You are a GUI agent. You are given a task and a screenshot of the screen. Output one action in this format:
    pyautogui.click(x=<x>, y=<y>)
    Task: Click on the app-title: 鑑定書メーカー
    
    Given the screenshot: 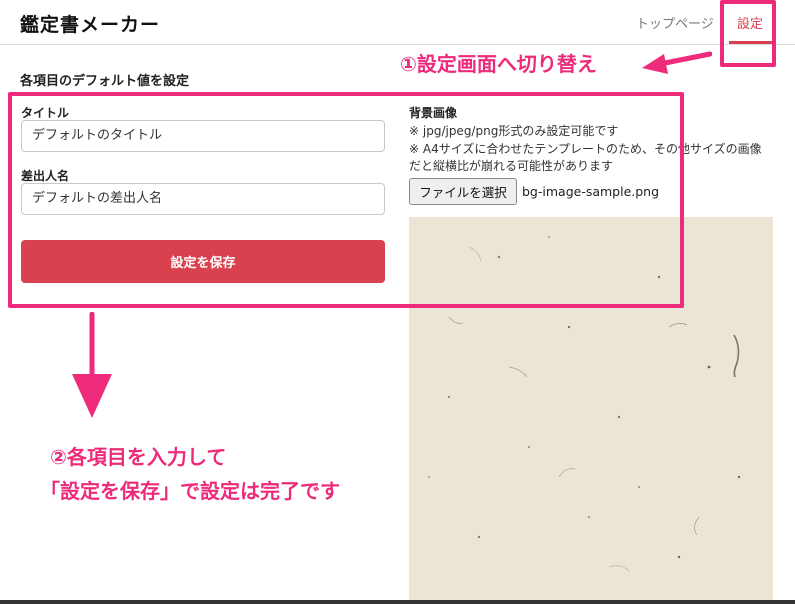 What is the action you would take?
    pyautogui.click(x=90, y=25)
    